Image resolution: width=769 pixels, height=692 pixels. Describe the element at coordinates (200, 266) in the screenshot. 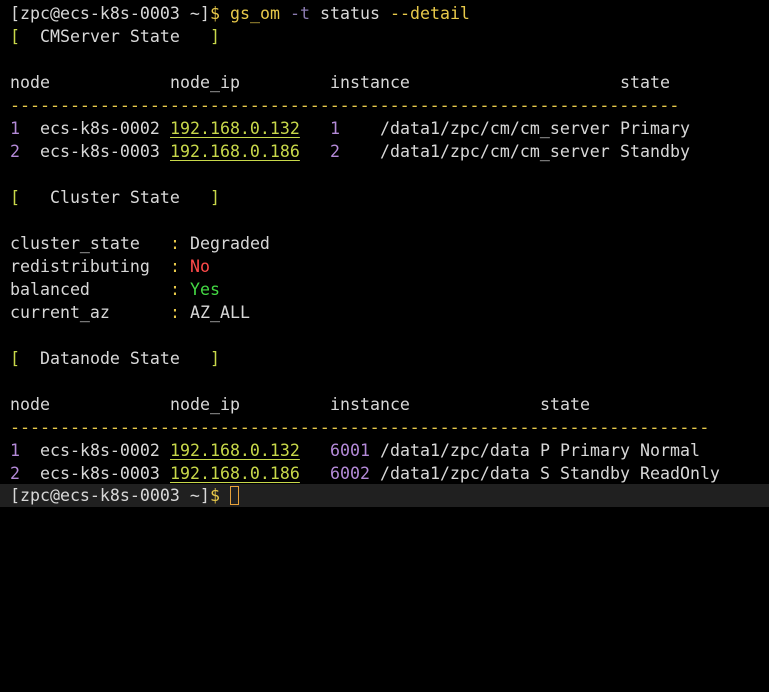

I see `cluster-value: No` at that location.